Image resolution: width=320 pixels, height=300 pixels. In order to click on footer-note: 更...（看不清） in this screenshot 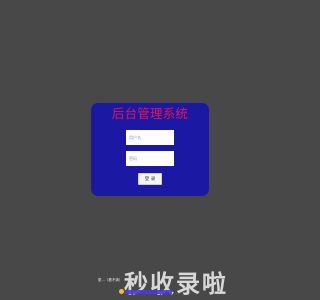, I will do `click(110, 280)`.